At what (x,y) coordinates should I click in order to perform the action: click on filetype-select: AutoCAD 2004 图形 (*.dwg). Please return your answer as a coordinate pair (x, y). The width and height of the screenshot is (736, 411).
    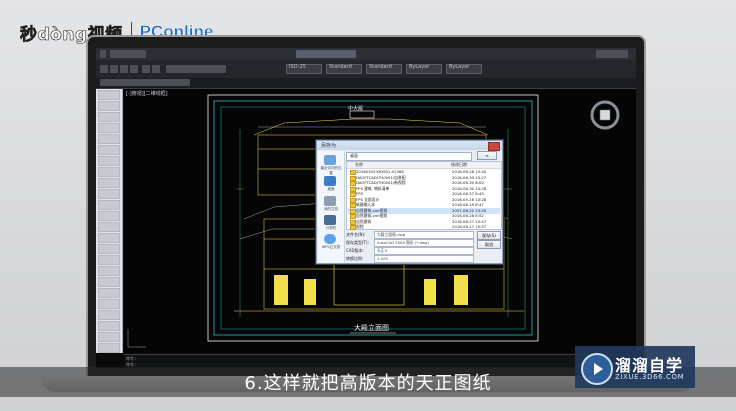
    Looking at the image, I should click on (424, 243).